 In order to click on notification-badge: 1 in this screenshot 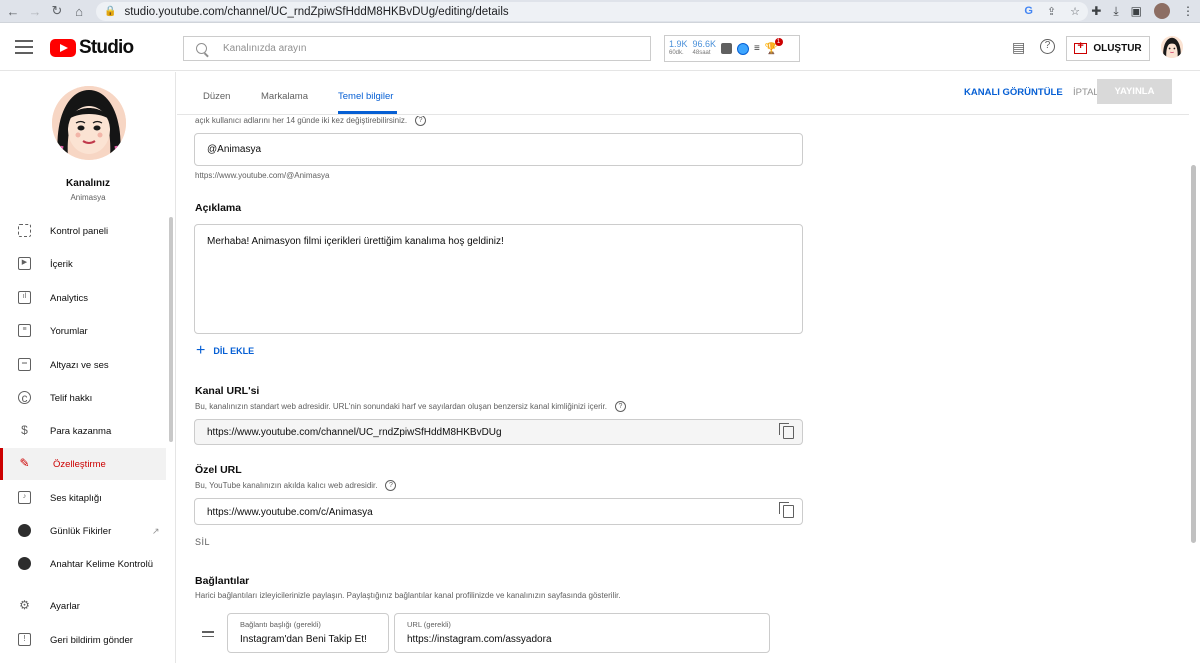, I will do `click(778, 42)`.